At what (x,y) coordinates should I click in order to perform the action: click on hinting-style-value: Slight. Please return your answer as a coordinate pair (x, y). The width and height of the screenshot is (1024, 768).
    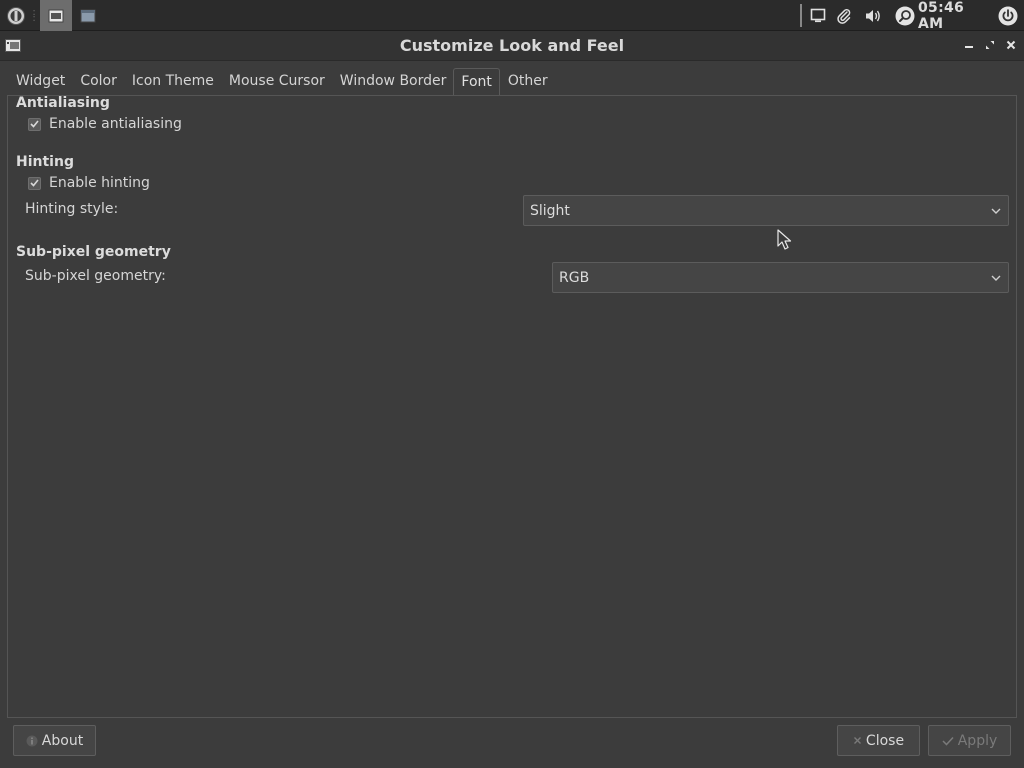
    Looking at the image, I should click on (550, 210).